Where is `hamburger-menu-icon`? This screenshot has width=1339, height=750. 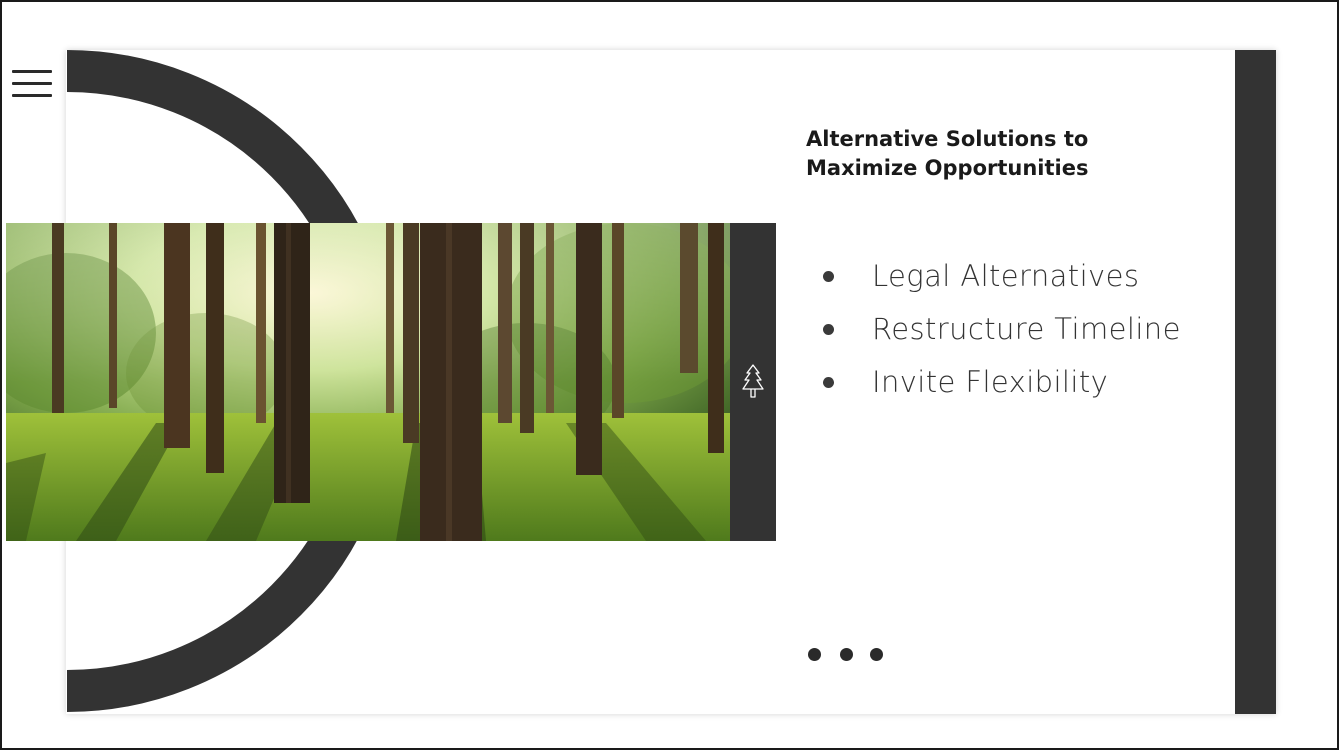
hamburger-menu-icon is located at coordinates (32, 84).